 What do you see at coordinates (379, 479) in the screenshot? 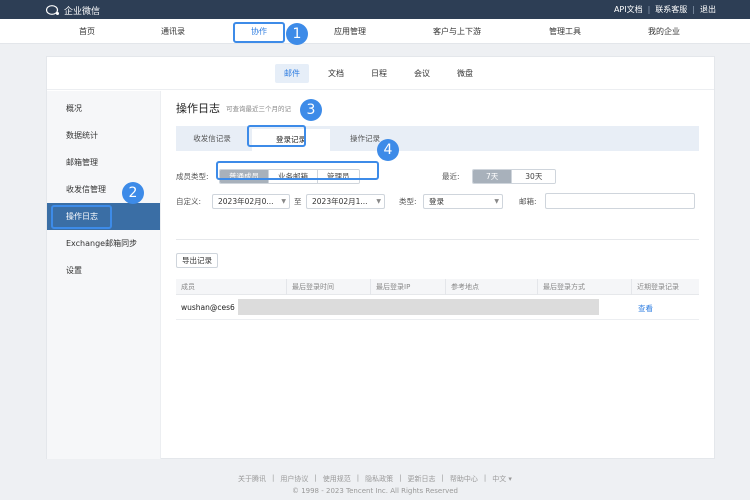
I see `footer-link-privacy: 隐私政策` at bounding box center [379, 479].